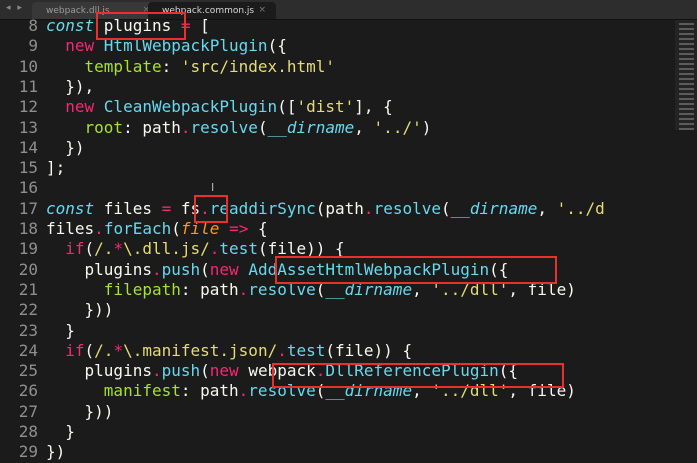 The width and height of the screenshot is (697, 463). I want to click on highlight-box-dllreference, so click(418, 375).